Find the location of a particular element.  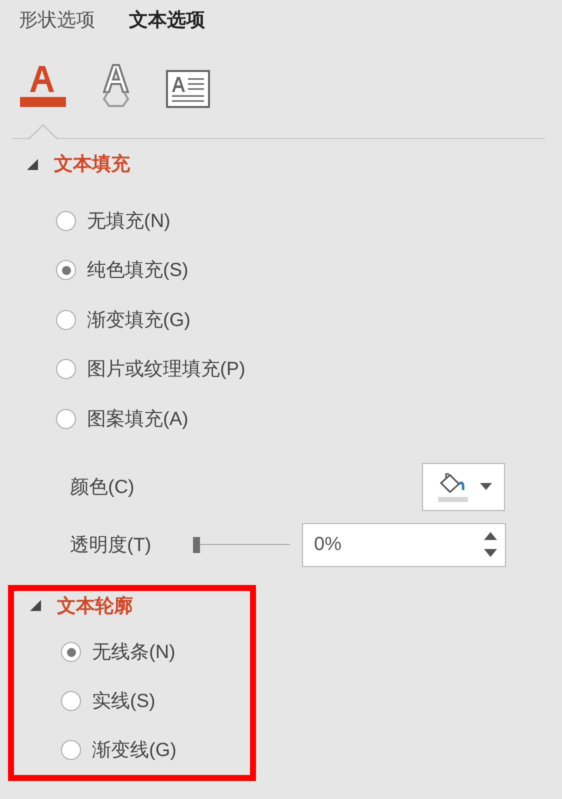

option-label: 渐变填充(G) is located at coordinates (138, 319).